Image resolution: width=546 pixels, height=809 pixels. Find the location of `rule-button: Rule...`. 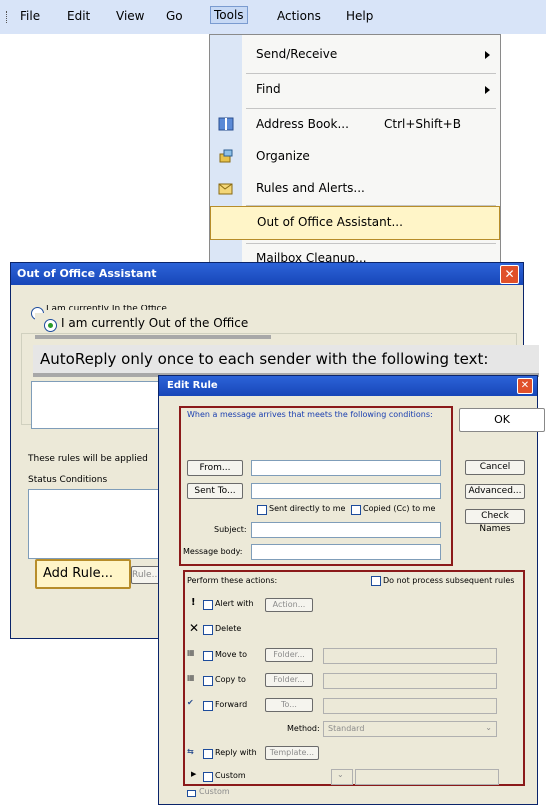

rule-button: Rule... is located at coordinates (146, 575).